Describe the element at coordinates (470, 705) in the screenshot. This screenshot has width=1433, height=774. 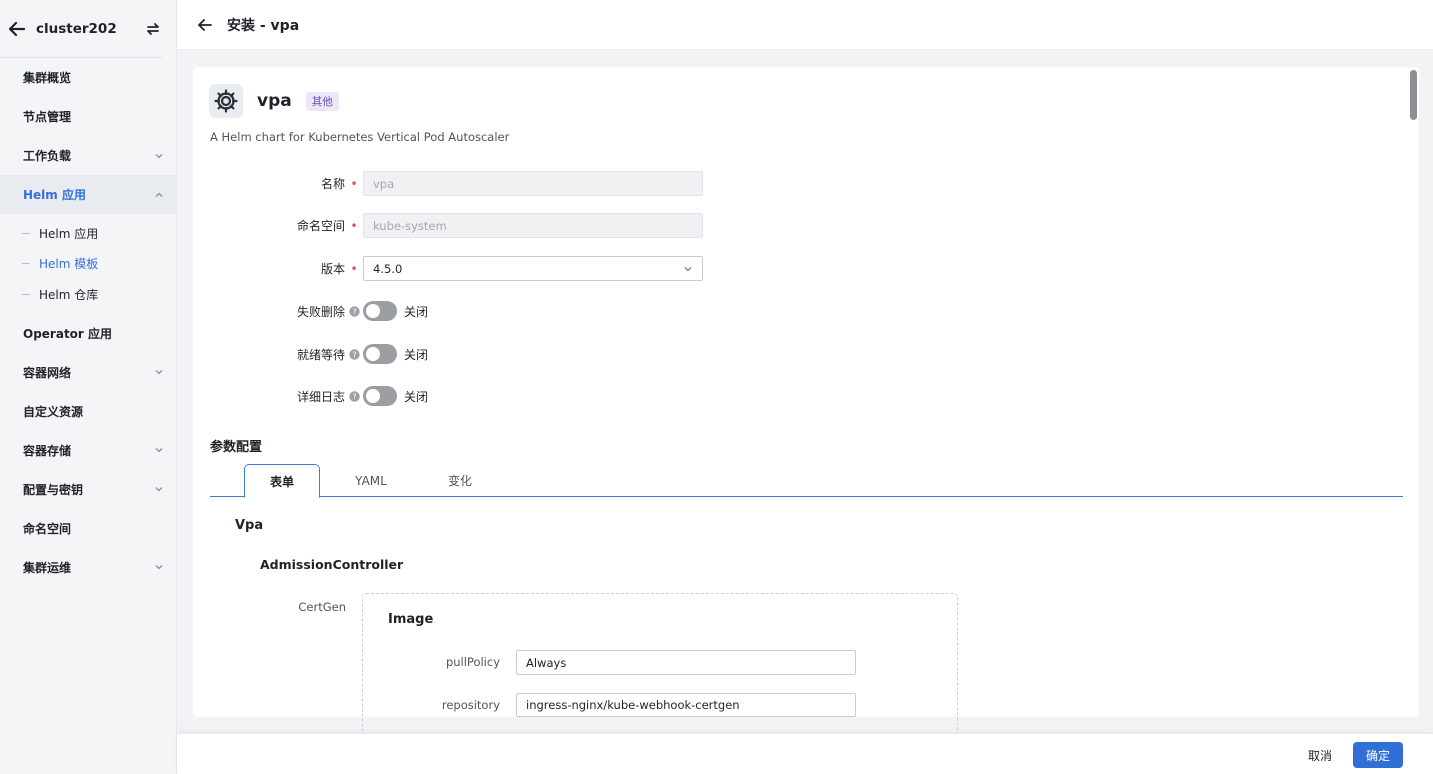
I see `repository-label: repository` at that location.